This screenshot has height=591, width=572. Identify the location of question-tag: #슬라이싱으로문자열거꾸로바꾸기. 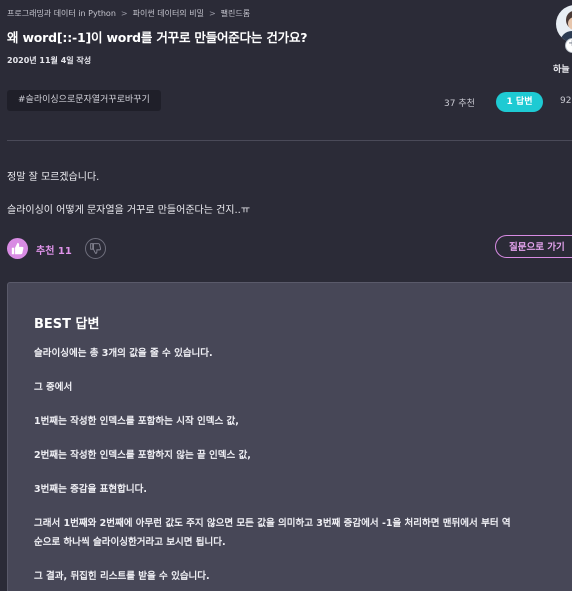
(84, 100).